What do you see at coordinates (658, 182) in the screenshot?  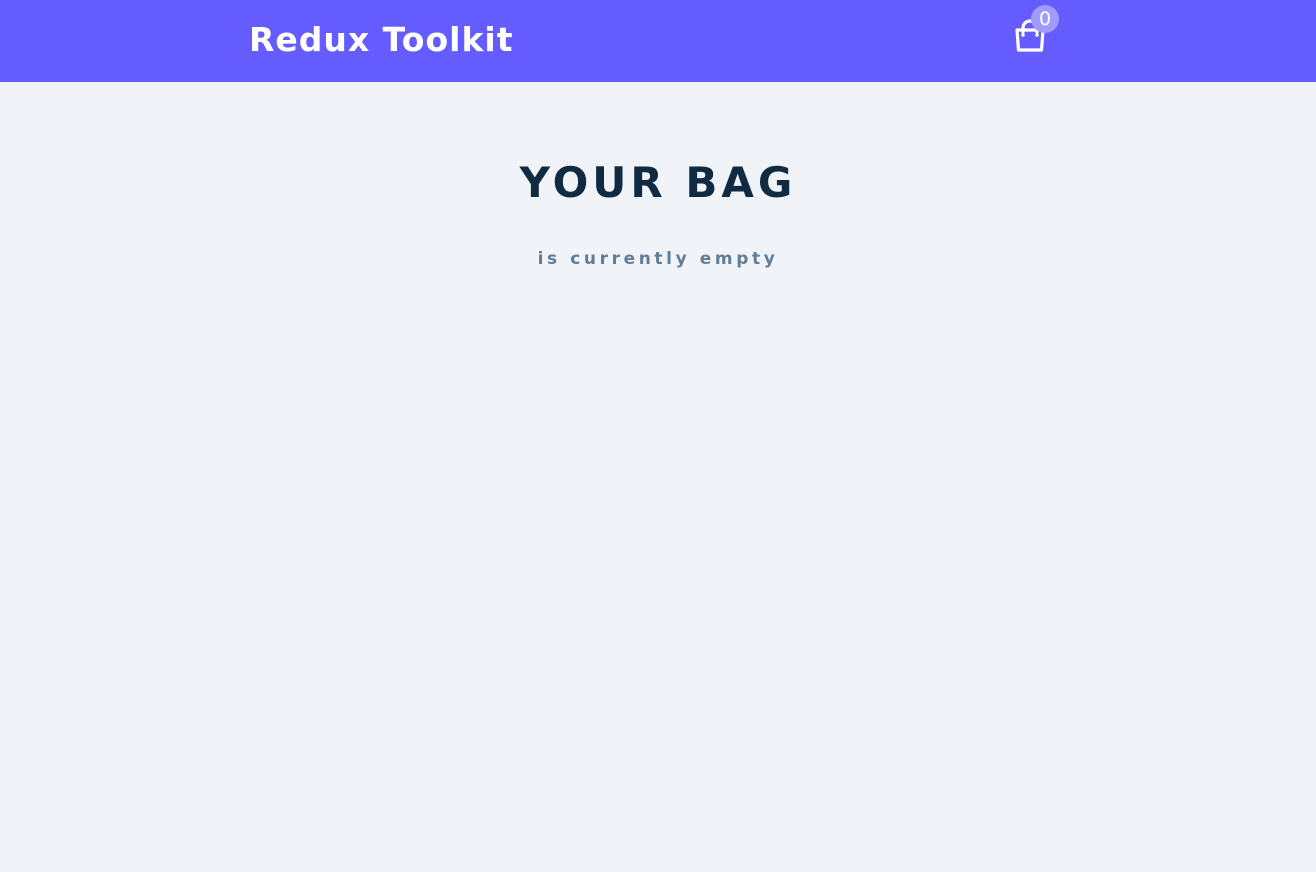 I see `bag-title: YOUR BAG` at bounding box center [658, 182].